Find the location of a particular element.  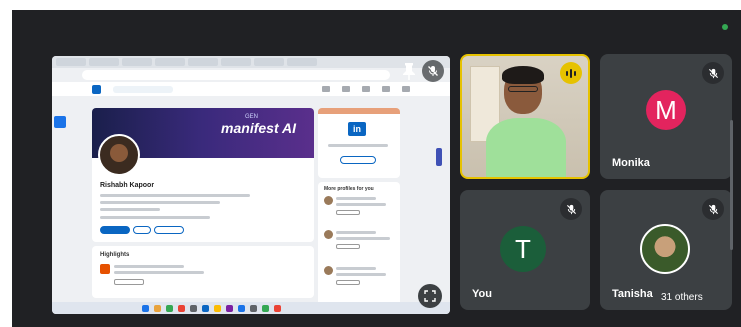

fullscreen-icon is located at coordinates (430, 296).